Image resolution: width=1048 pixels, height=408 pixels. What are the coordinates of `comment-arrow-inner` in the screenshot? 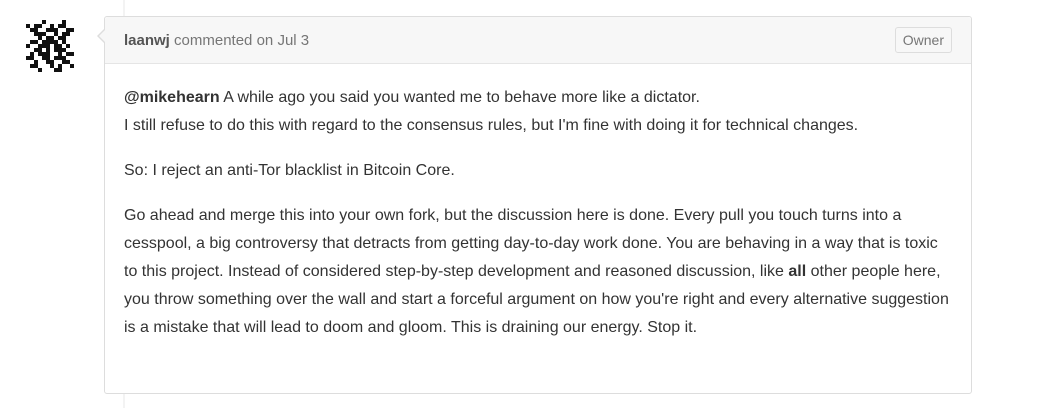 It's located at (99, 36).